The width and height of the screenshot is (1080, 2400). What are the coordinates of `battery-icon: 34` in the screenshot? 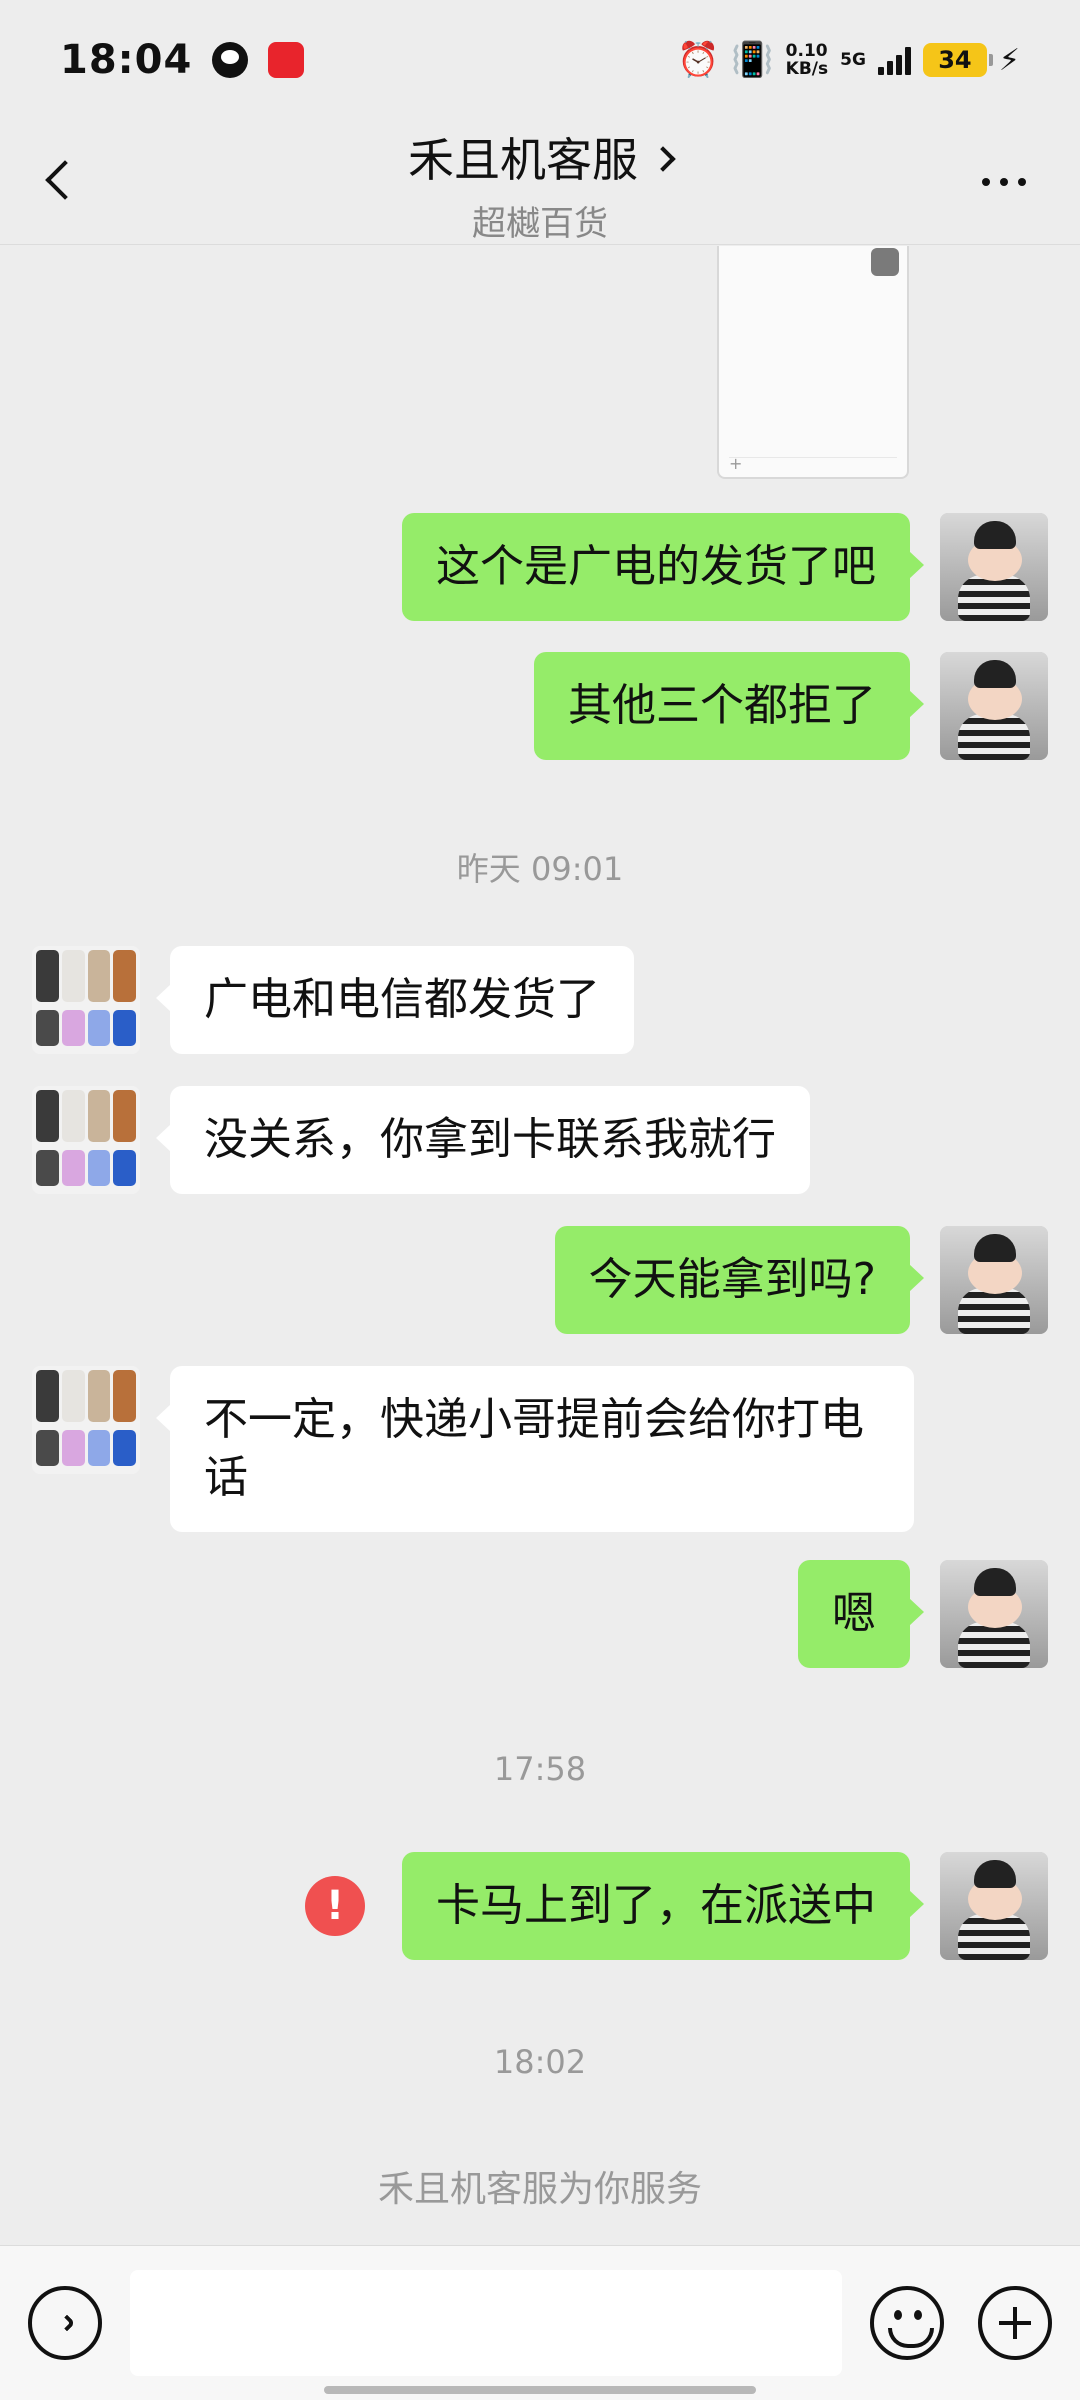 It's located at (957, 60).